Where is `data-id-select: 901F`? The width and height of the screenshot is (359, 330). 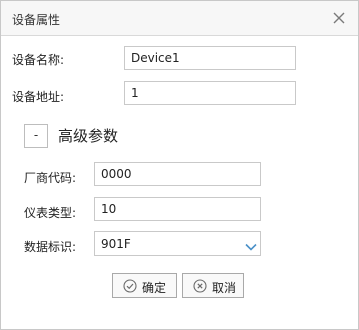
data-id-select: 901F is located at coordinates (177, 243).